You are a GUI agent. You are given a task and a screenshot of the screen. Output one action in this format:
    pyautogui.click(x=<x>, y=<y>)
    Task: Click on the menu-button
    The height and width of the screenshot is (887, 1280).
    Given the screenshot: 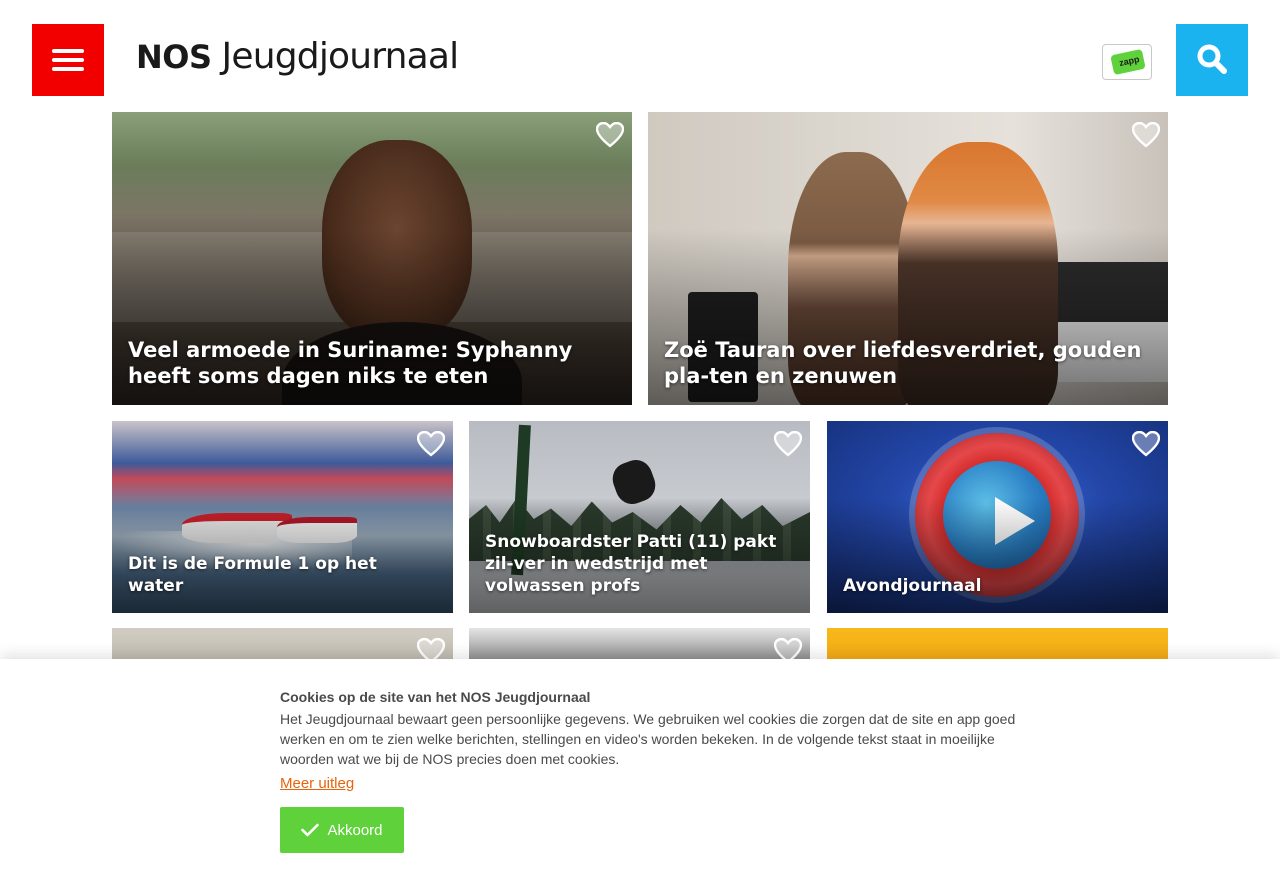 What is the action you would take?
    pyautogui.click(x=68, y=60)
    